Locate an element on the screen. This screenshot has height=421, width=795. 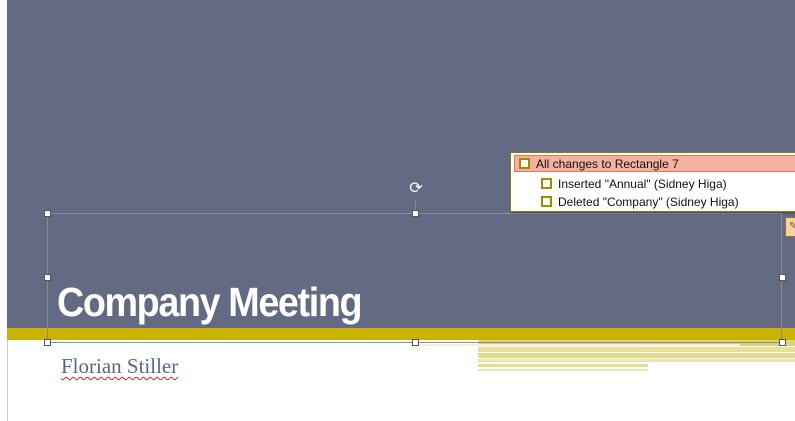
resize-handle-top-center is located at coordinates (415, 213).